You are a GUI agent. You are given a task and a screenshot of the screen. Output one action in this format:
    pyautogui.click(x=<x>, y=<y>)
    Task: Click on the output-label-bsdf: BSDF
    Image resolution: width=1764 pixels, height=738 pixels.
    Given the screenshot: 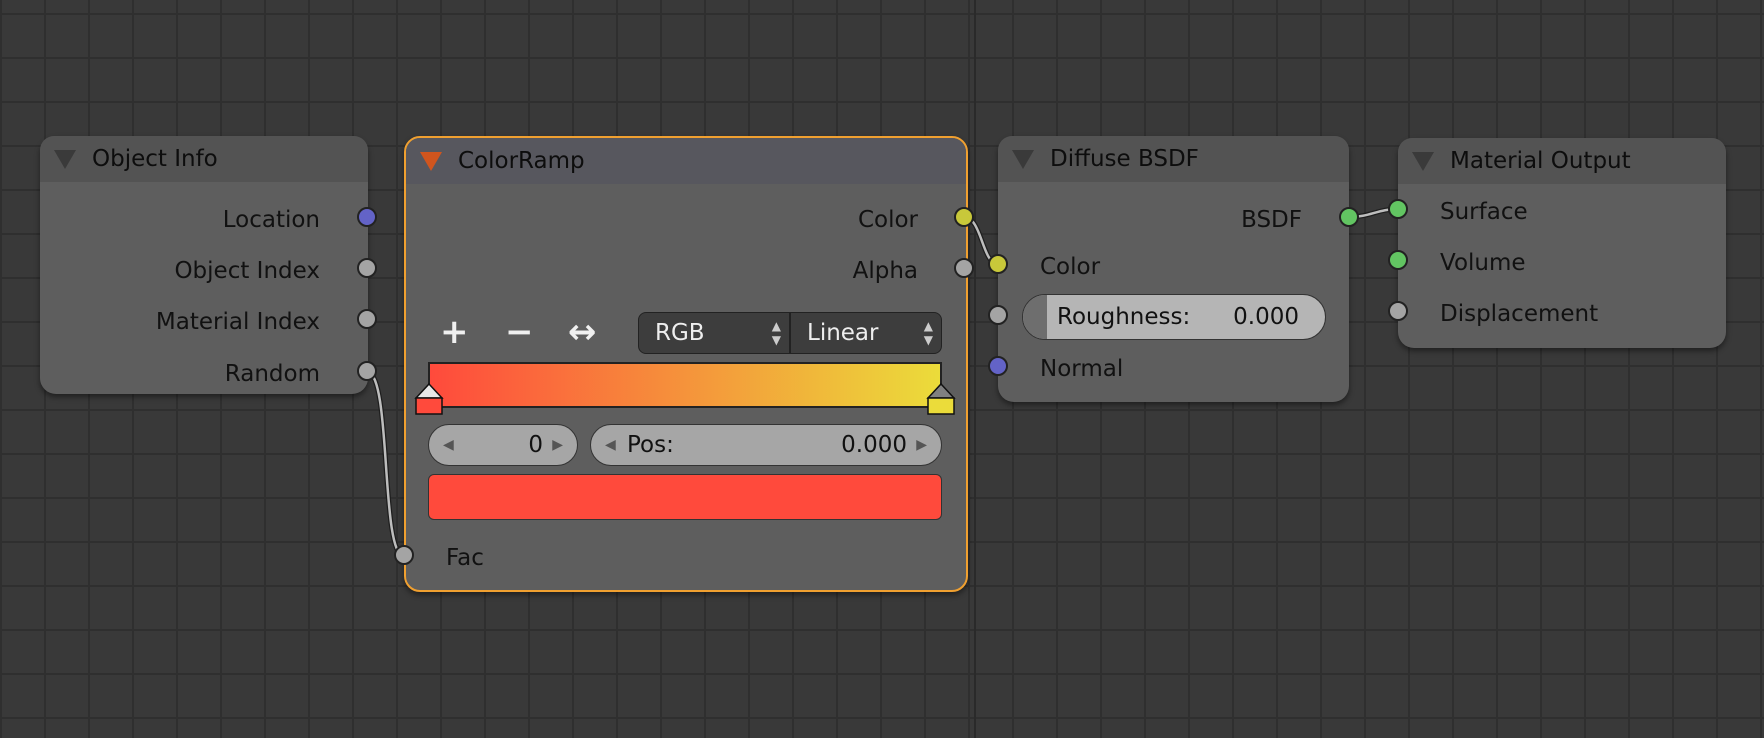 What is the action you would take?
    pyautogui.click(x=1271, y=220)
    